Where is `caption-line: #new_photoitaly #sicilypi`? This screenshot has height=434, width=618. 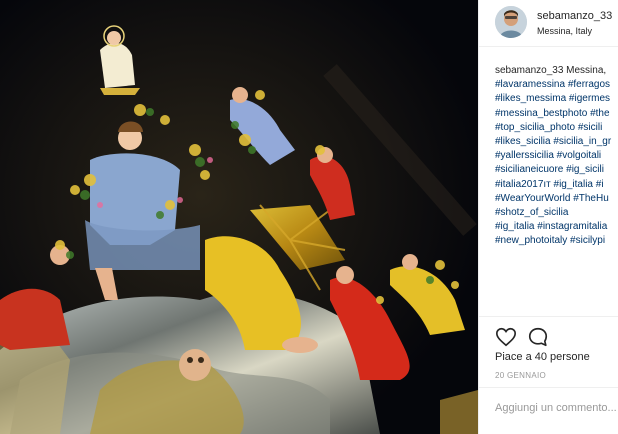
caption-line: #new_photoitaly #sicilypi is located at coordinates (556, 241).